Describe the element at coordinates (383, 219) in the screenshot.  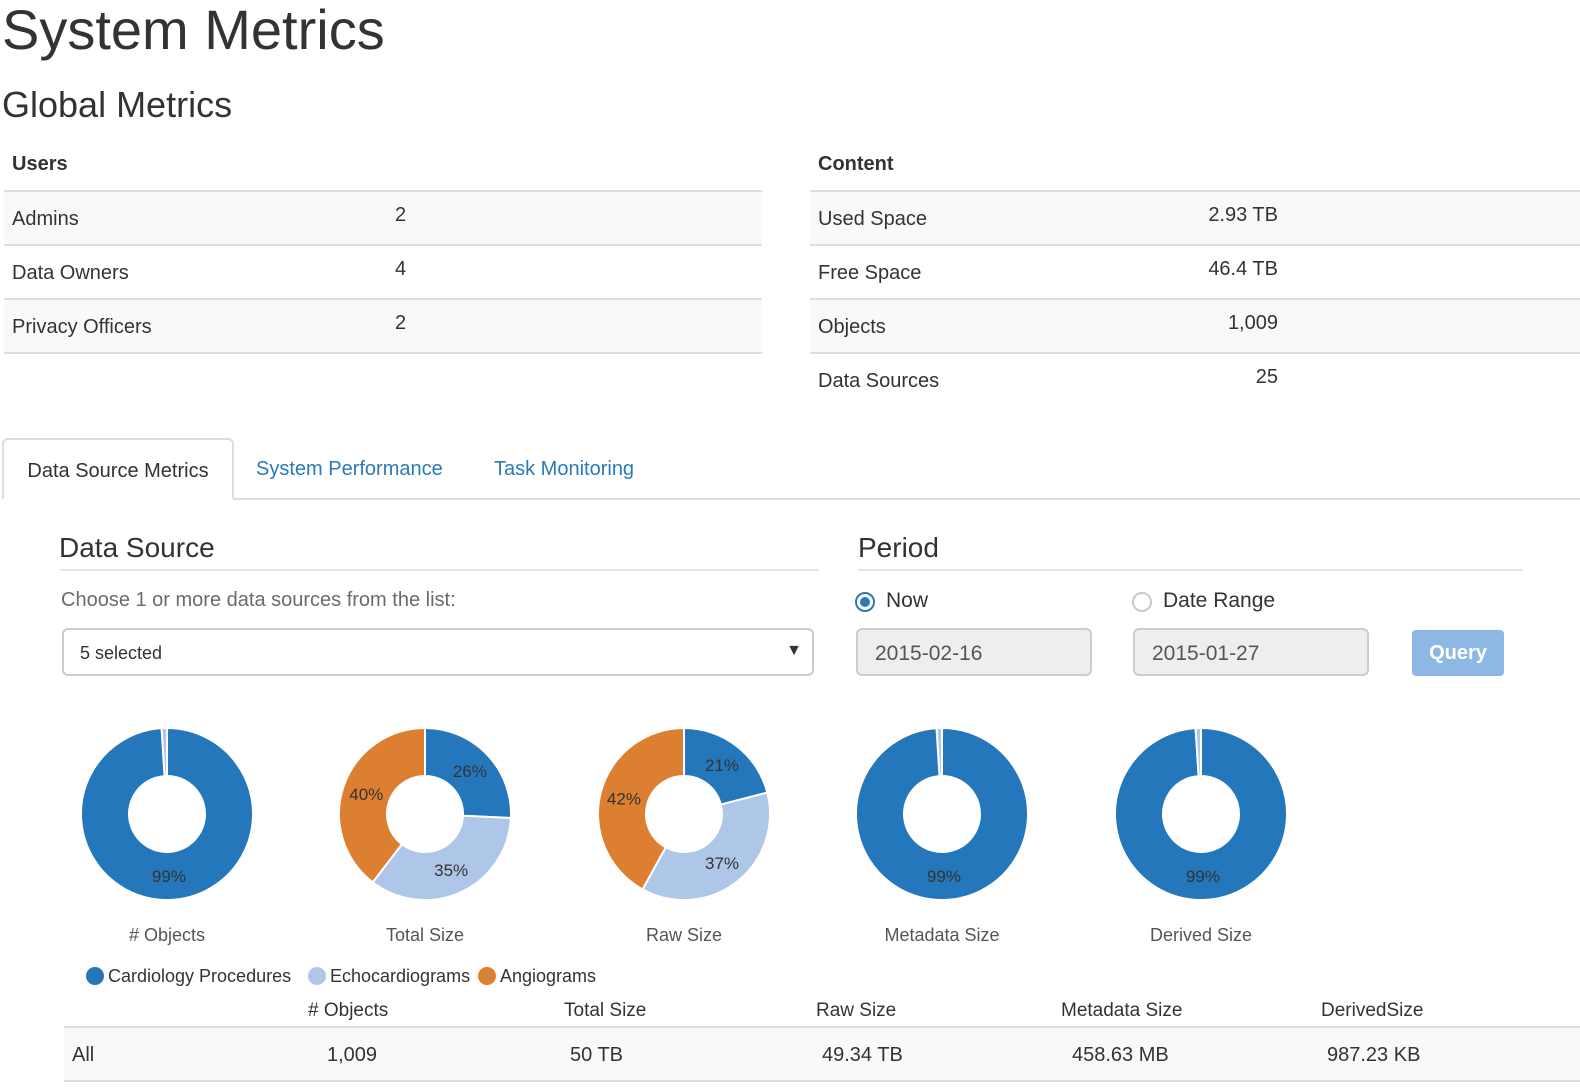
I see `table-row: Admins 2` at that location.